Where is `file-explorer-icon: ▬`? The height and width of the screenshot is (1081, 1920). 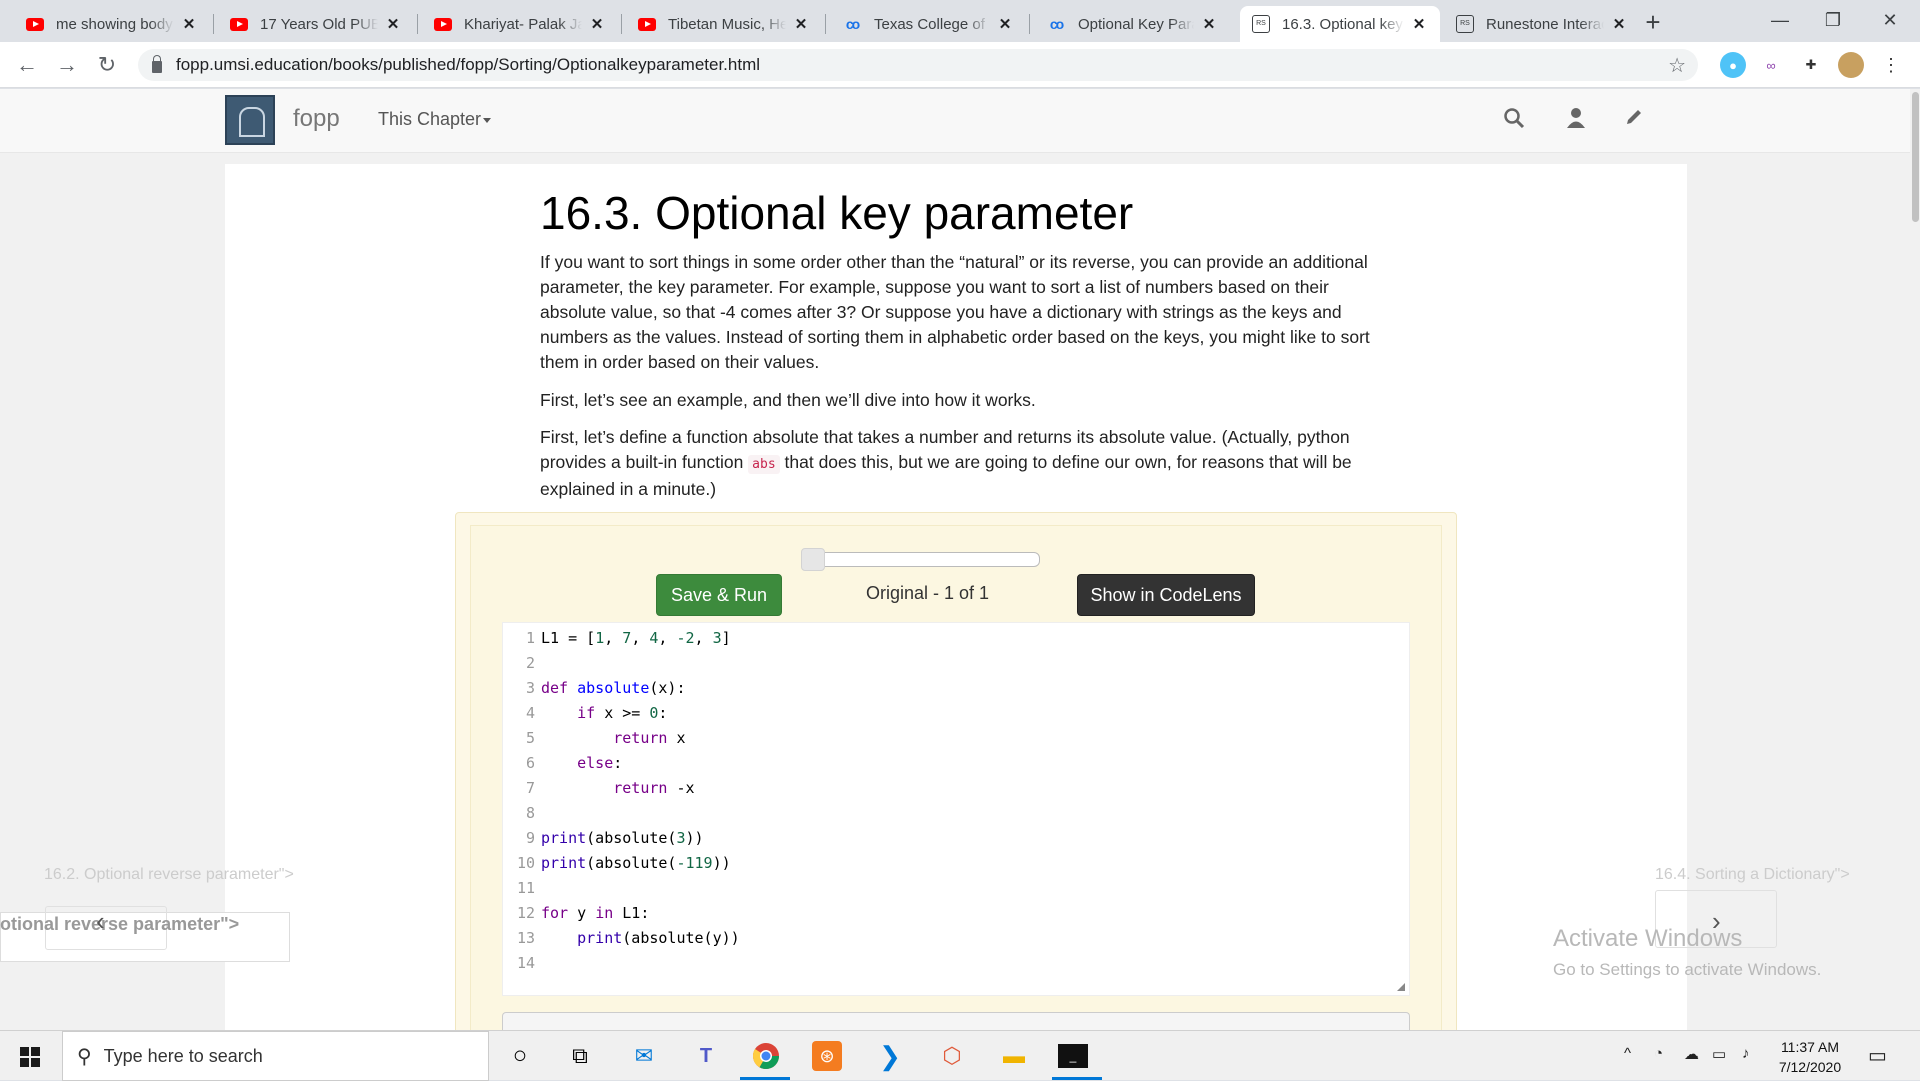 file-explorer-icon: ▬ is located at coordinates (1014, 1056).